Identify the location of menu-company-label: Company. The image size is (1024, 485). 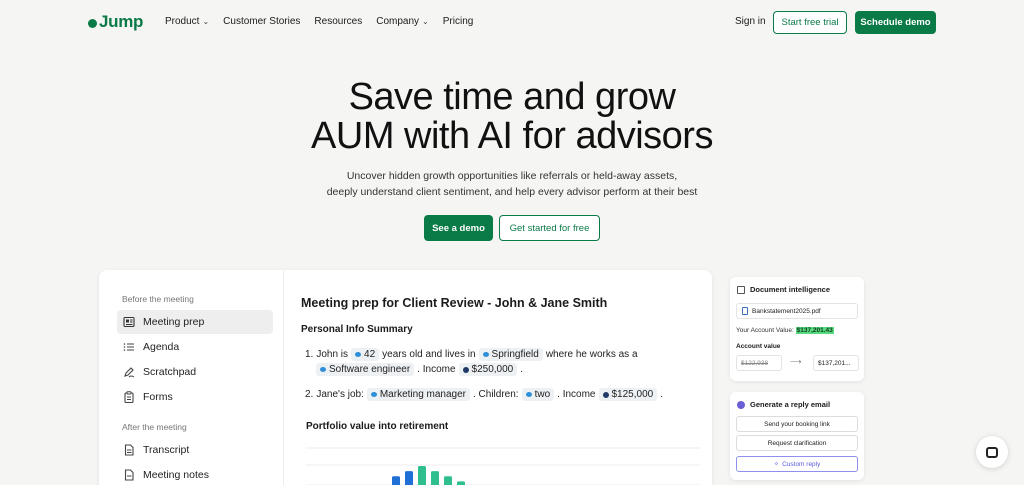
(398, 21).